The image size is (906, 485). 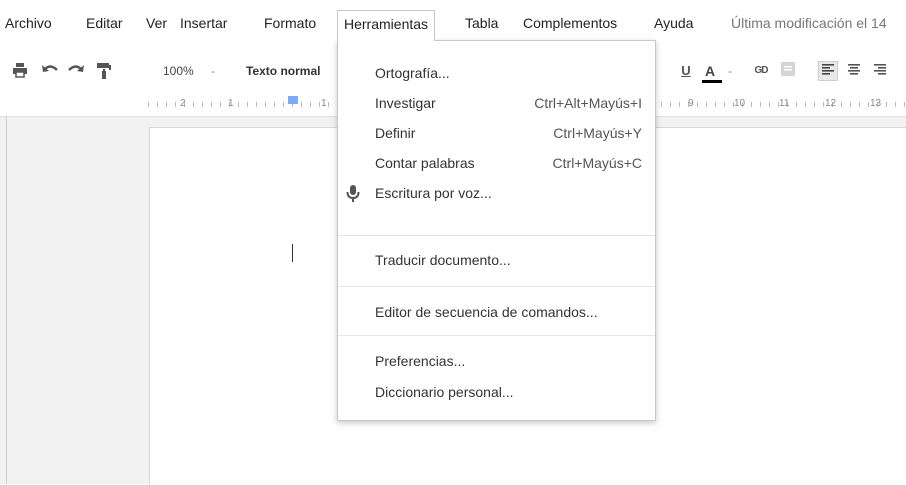 What do you see at coordinates (395, 133) in the screenshot?
I see `menu-item-label: Definir` at bounding box center [395, 133].